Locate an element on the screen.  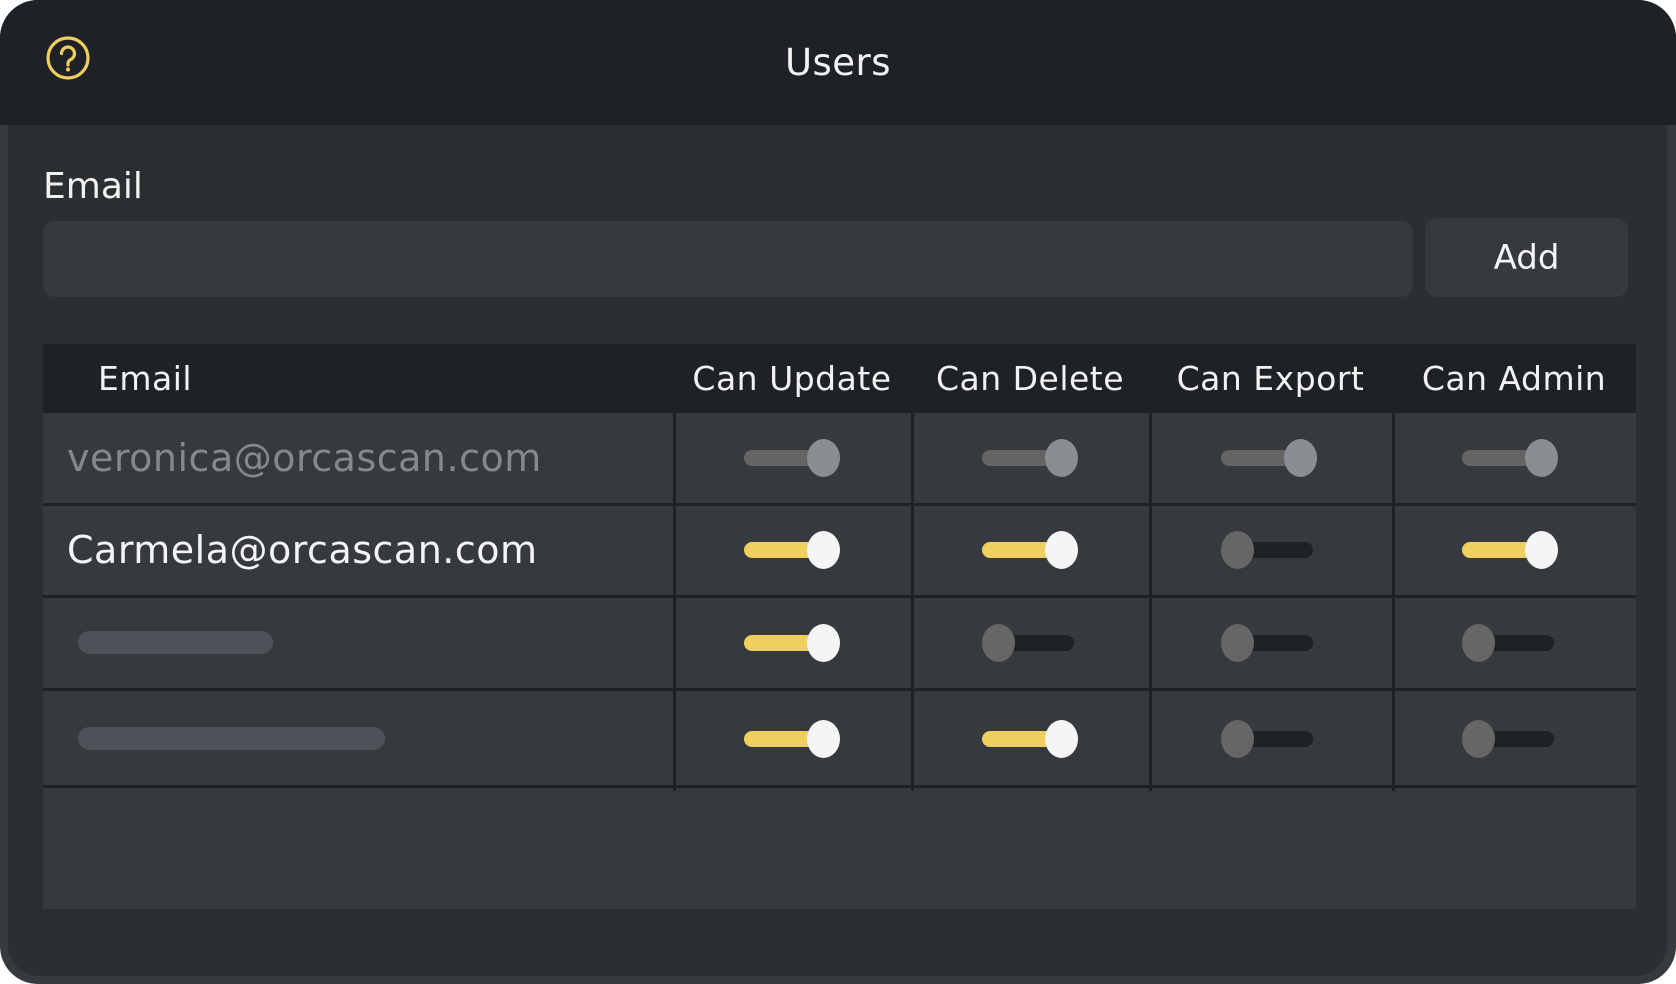
column-header-can-export: Can Export is located at coordinates (1270, 378).